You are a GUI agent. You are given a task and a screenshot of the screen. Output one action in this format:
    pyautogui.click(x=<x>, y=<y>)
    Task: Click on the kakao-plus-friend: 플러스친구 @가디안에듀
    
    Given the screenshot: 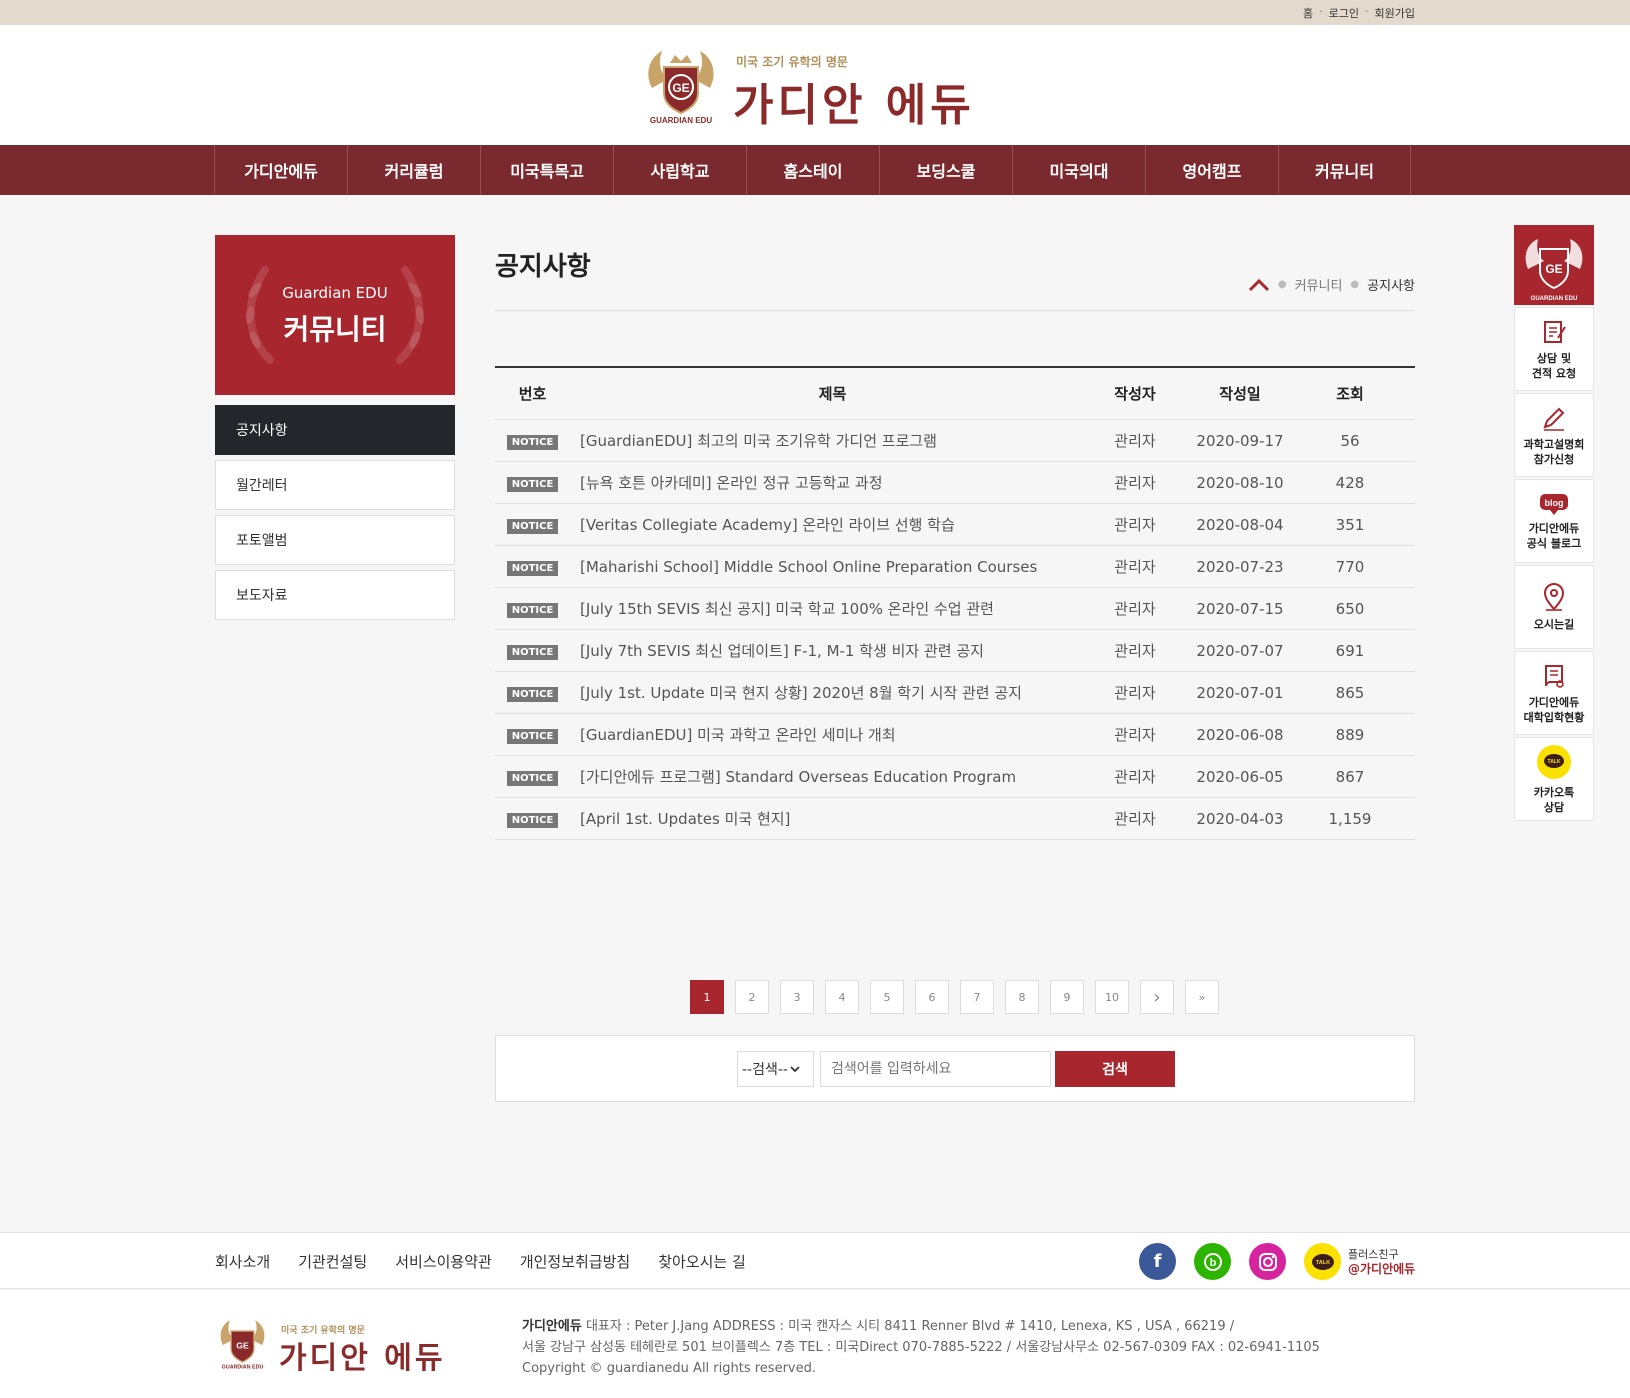 What is the action you would take?
    pyautogui.click(x=1381, y=1262)
    